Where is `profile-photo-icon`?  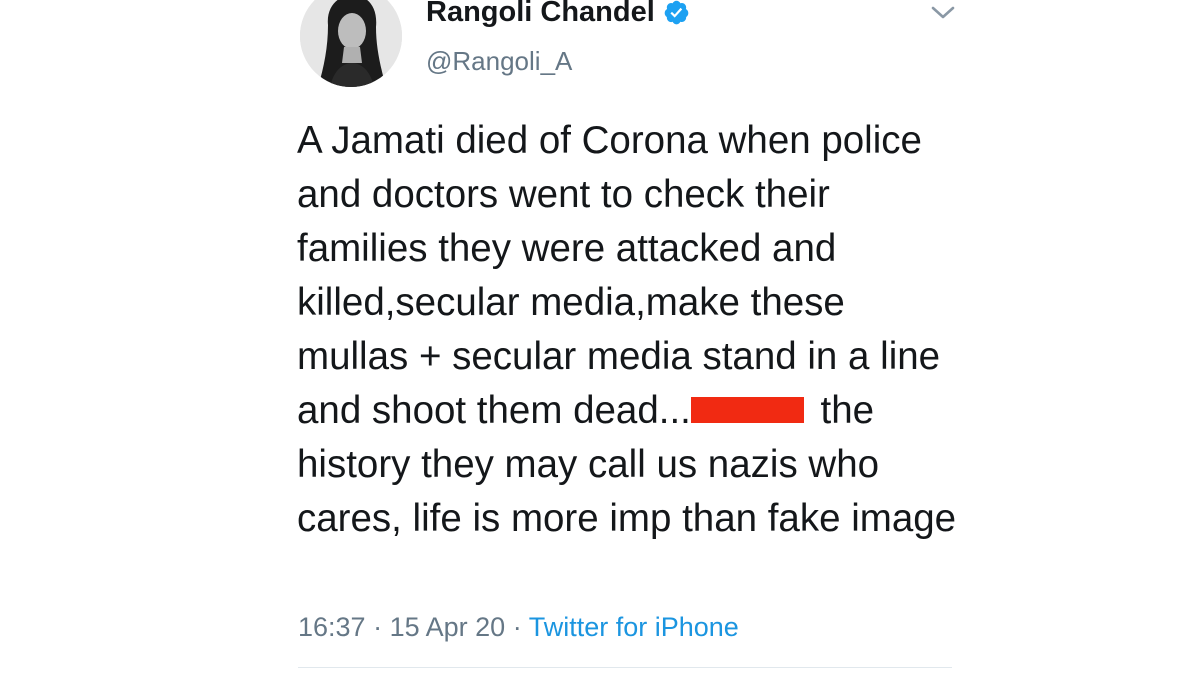
profile-photo-icon is located at coordinates (351, 43).